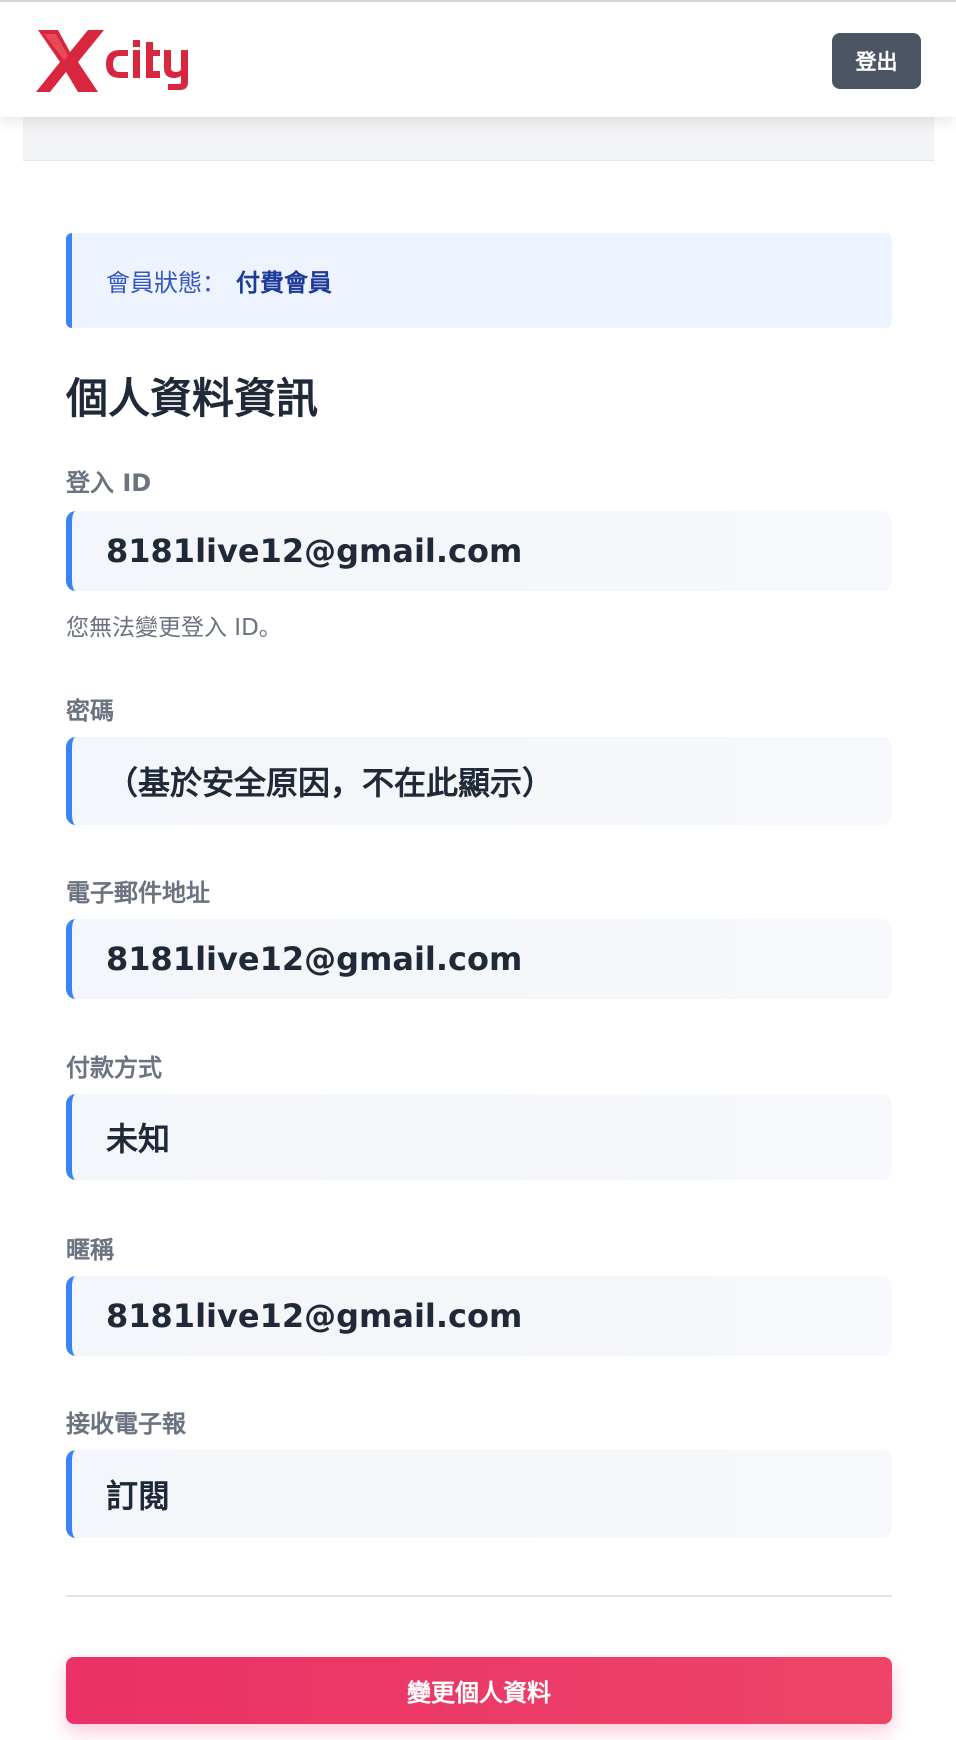 Image resolution: width=956 pixels, height=1740 pixels. What do you see at coordinates (284, 283) in the screenshot?
I see `membership-status-value: 付費會員` at bounding box center [284, 283].